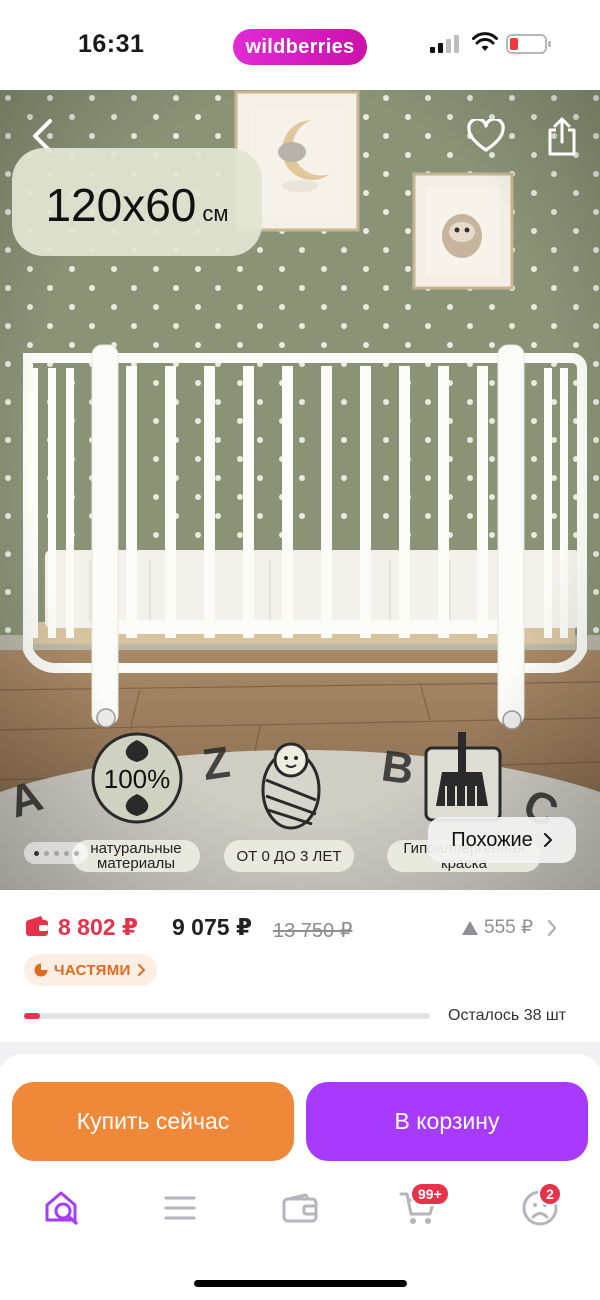 This screenshot has width=600, height=1300. What do you see at coordinates (430, 1194) in the screenshot?
I see `cart-count-badge: 99+` at bounding box center [430, 1194].